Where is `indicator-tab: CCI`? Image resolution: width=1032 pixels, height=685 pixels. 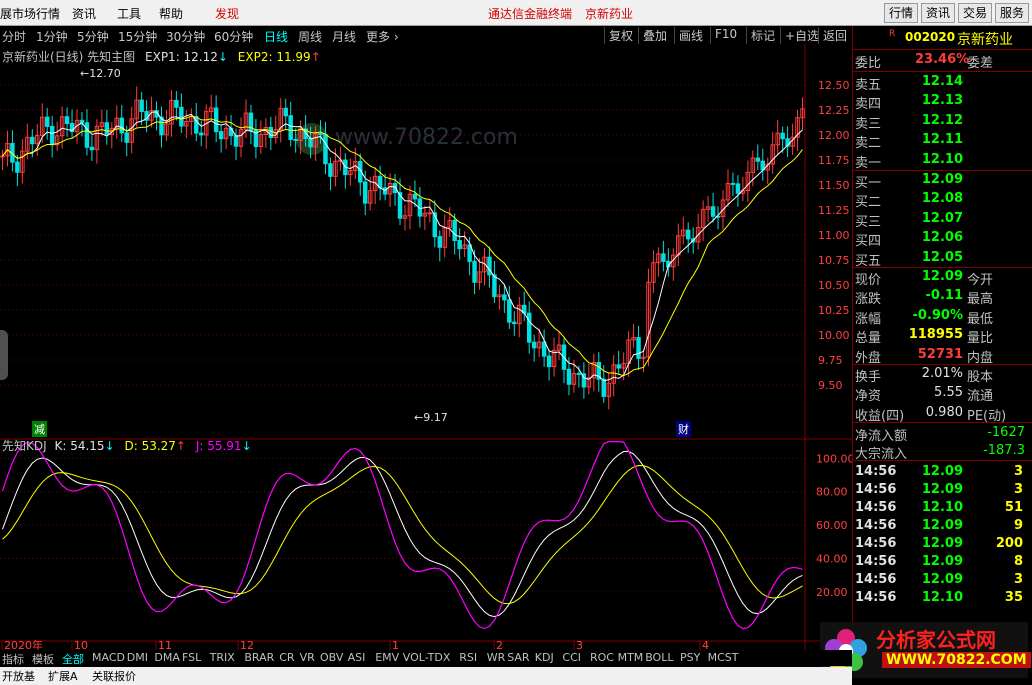 indicator-tab: CCI is located at coordinates (571, 657).